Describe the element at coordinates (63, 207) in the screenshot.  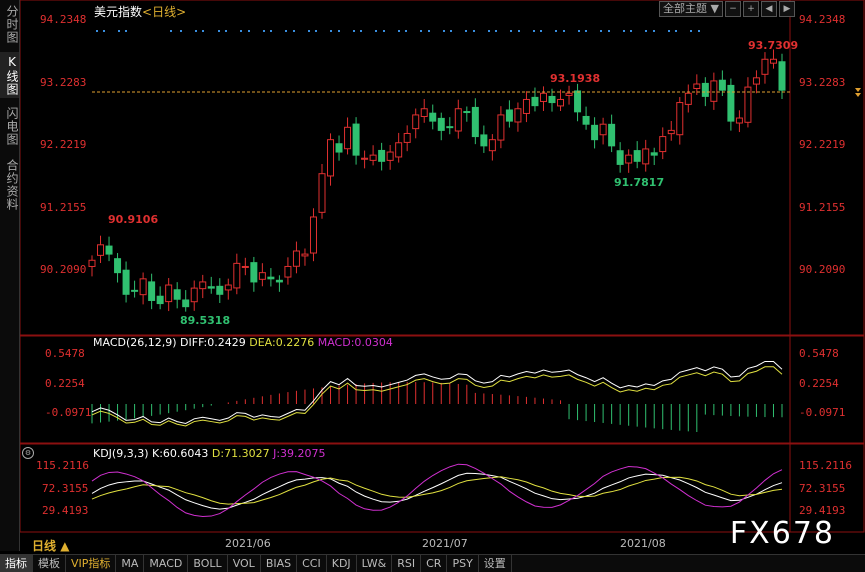
I see `price-axis-left: 91.2155` at that location.